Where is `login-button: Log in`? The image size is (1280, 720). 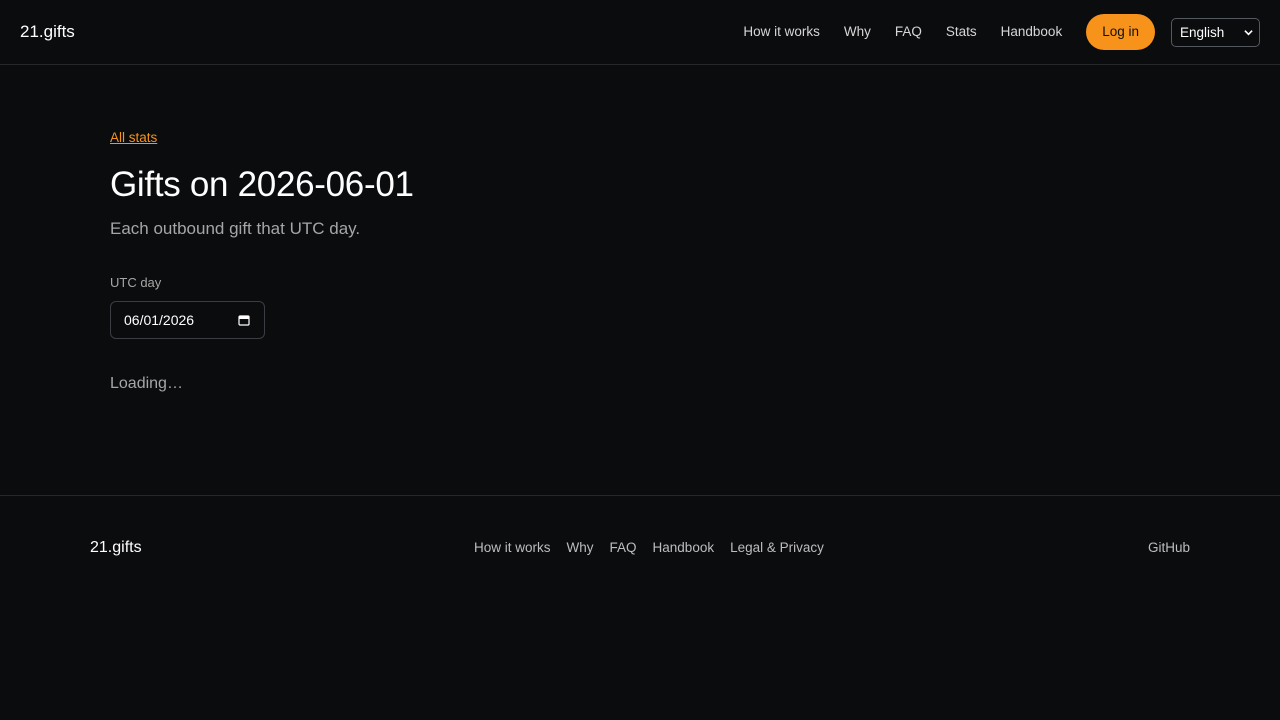 login-button: Log in is located at coordinates (1120, 32).